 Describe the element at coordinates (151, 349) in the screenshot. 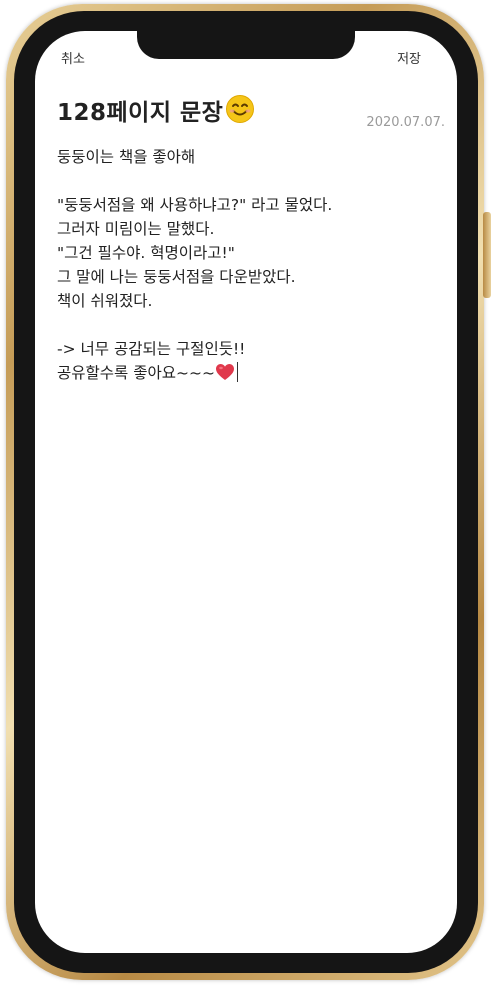

I see `note-line: -> 너무 공감되는 구절인듯!!` at that location.